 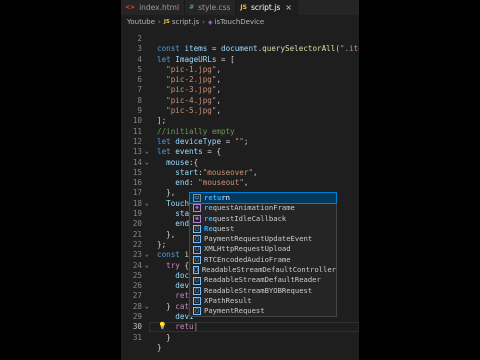 I want to click on tab-script-js: JS script.js ×, so click(x=267, y=7).